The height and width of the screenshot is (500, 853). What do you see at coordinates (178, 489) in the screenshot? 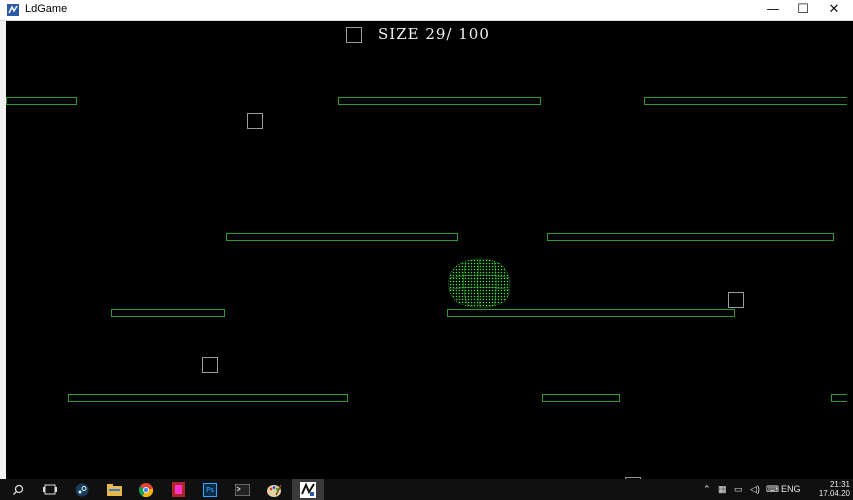
I see `media-player-icon` at bounding box center [178, 489].